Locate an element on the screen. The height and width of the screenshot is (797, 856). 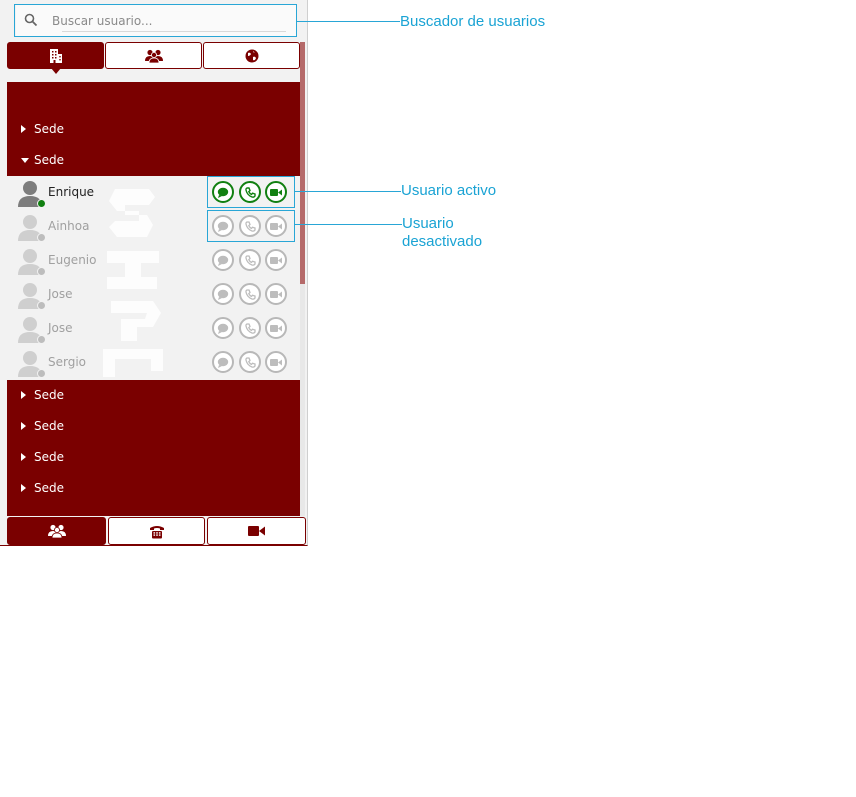
user-name: Sergio is located at coordinates (67, 362).